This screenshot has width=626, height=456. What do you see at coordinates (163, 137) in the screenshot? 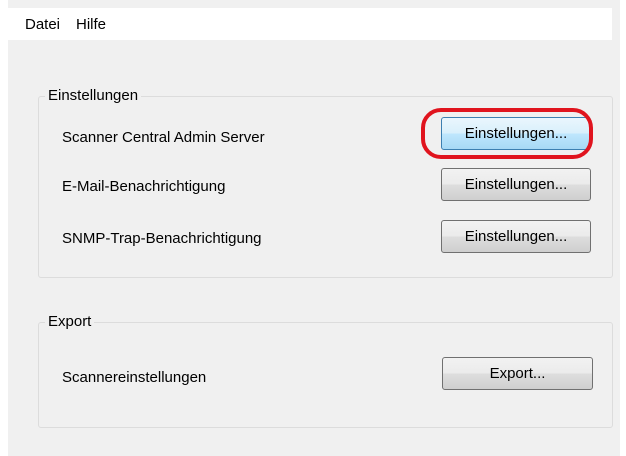
I see `scanner-central-admin-label: Scanner Central Admin Server` at bounding box center [163, 137].